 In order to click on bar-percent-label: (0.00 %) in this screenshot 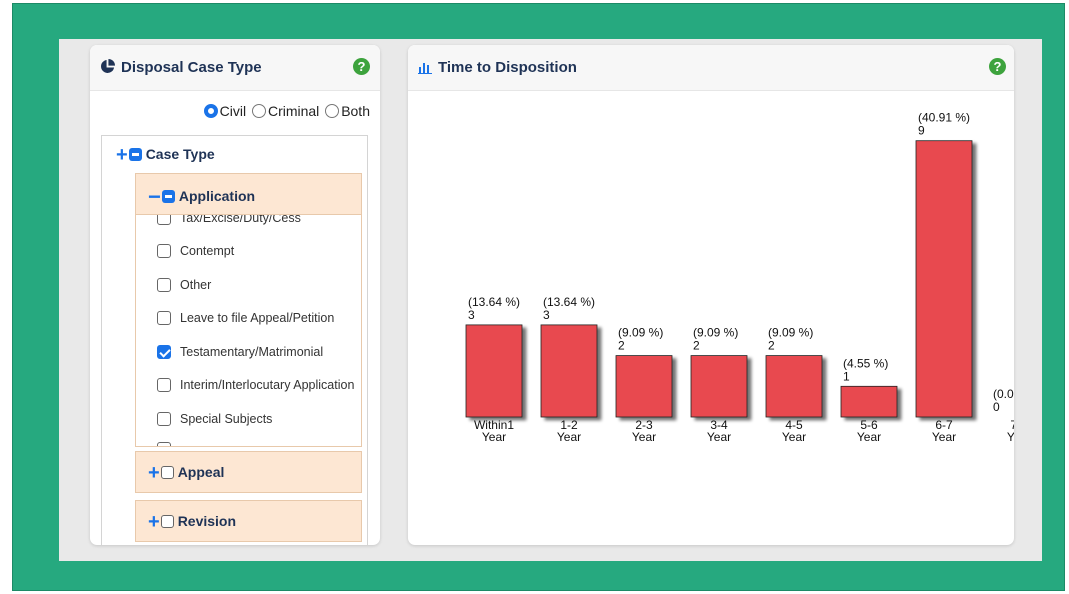, I will do `click(1003, 394)`.